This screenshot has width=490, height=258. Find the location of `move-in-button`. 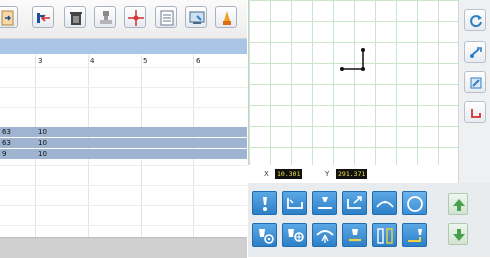

move-in-button is located at coordinates (43, 17).